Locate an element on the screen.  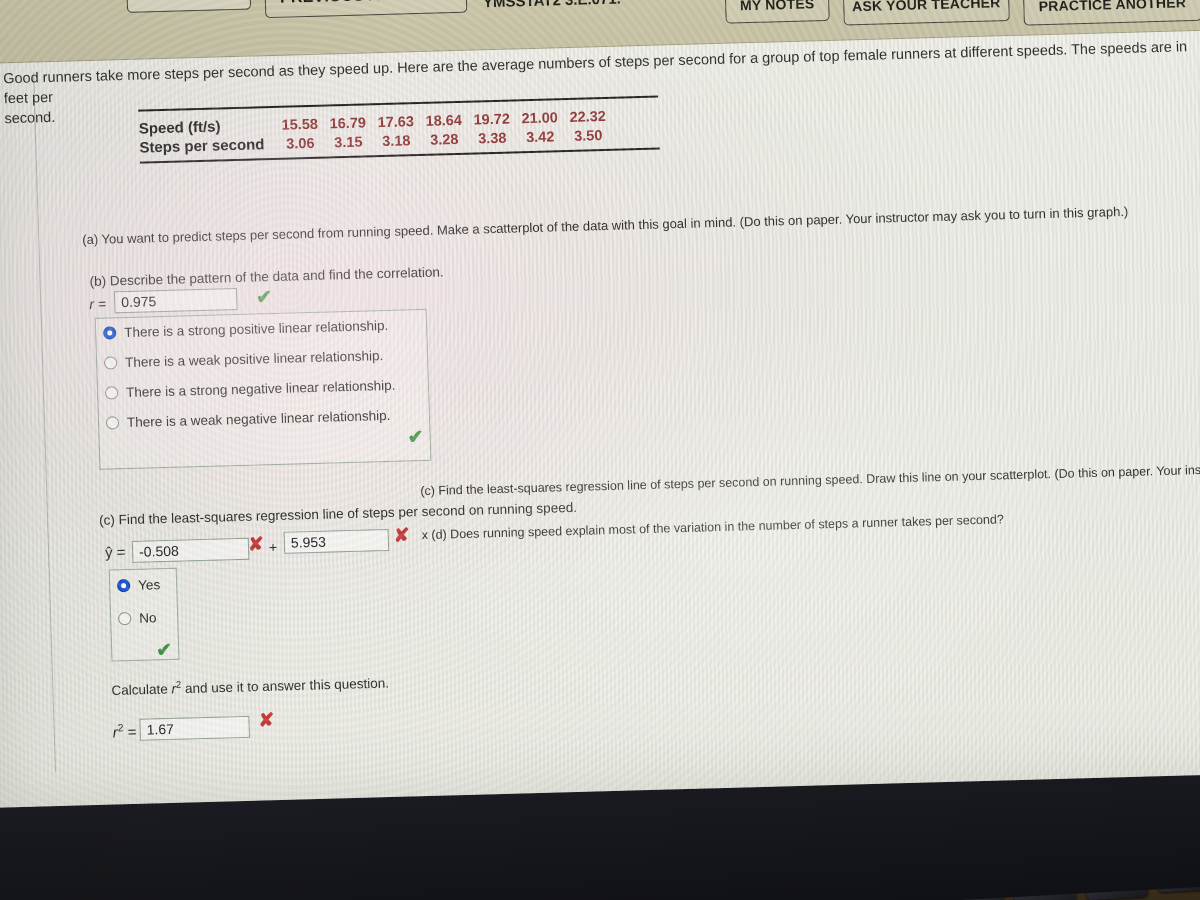
r-squared-prompt-pre: Calculate is located at coordinates (141, 690).